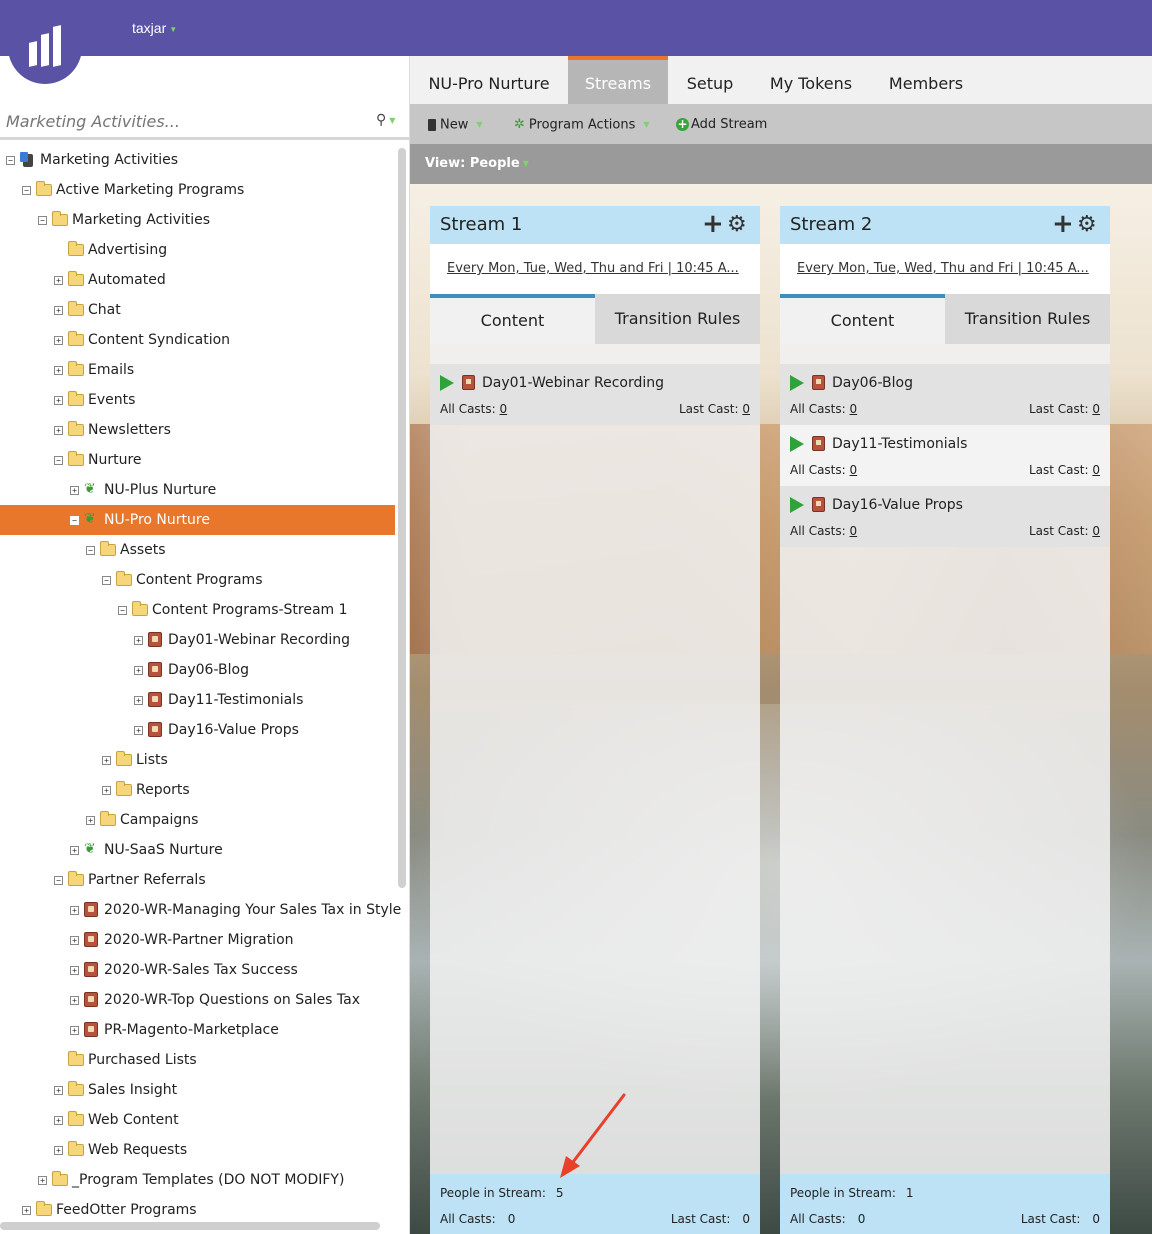  What do you see at coordinates (477, 163) in the screenshot?
I see `view-selector: View: People ▼` at bounding box center [477, 163].